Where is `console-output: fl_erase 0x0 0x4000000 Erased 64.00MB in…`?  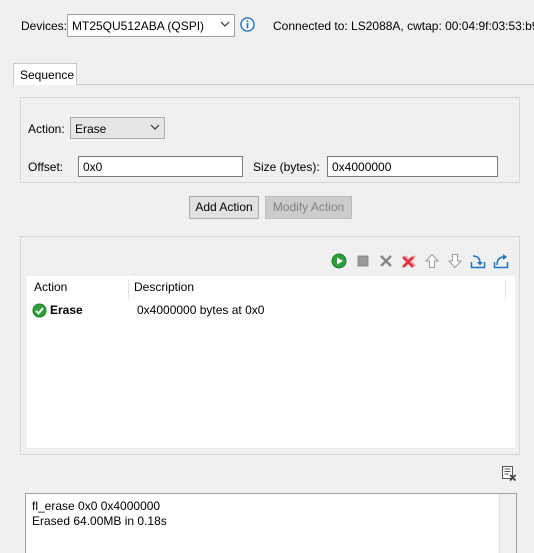
console-output: fl_erase 0x0 0x4000000 Erased 64.00MB in… is located at coordinates (271, 523).